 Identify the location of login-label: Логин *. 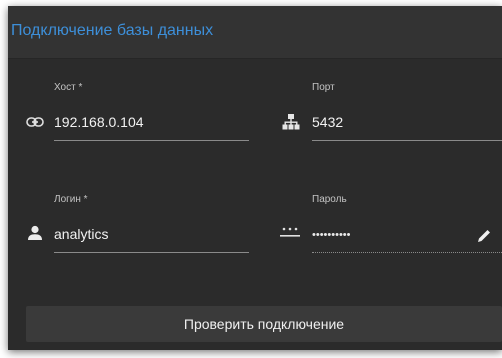
(71, 199).